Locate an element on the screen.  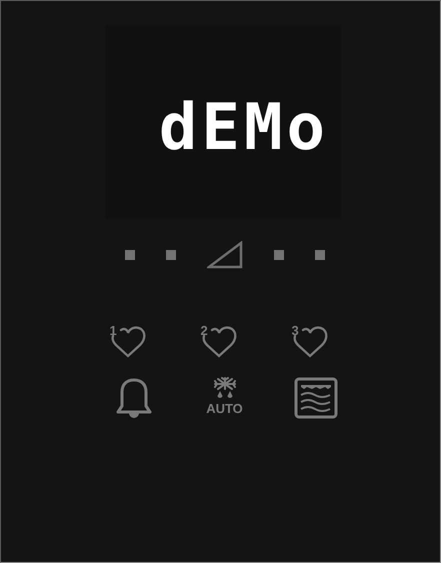
water-waves-icon is located at coordinates (316, 398).